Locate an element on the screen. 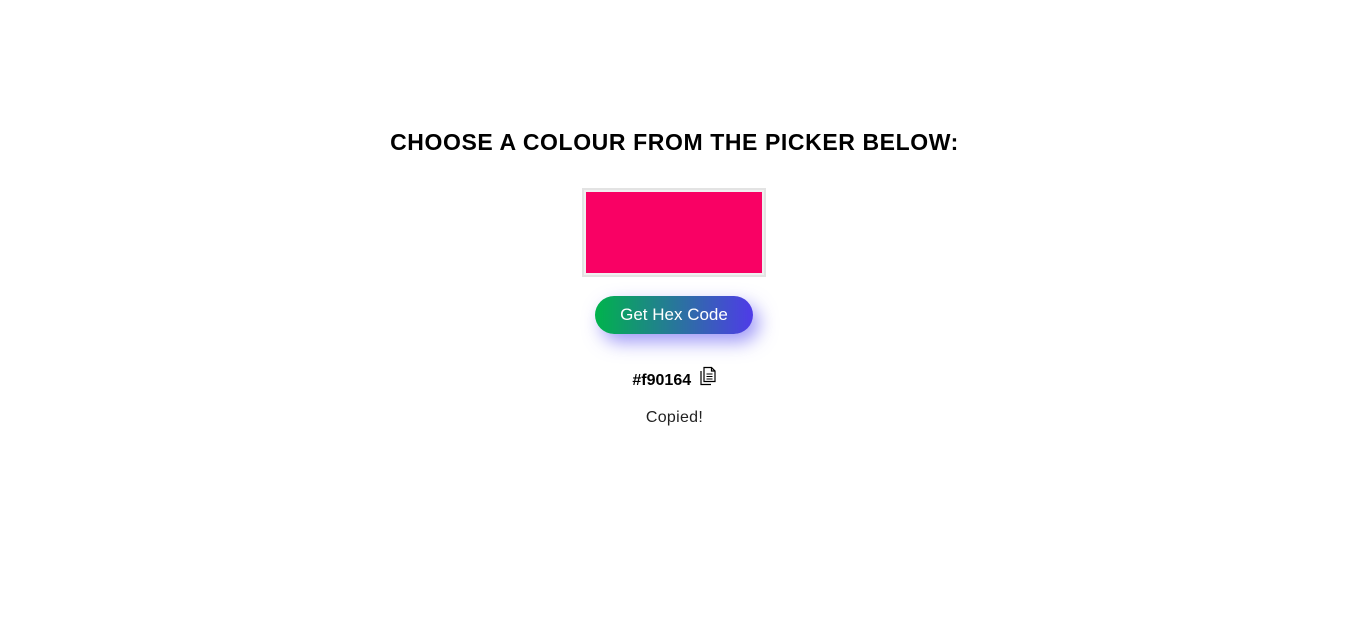 Image resolution: width=1349 pixels, height=619 pixels. color-picker-input is located at coordinates (674, 232).